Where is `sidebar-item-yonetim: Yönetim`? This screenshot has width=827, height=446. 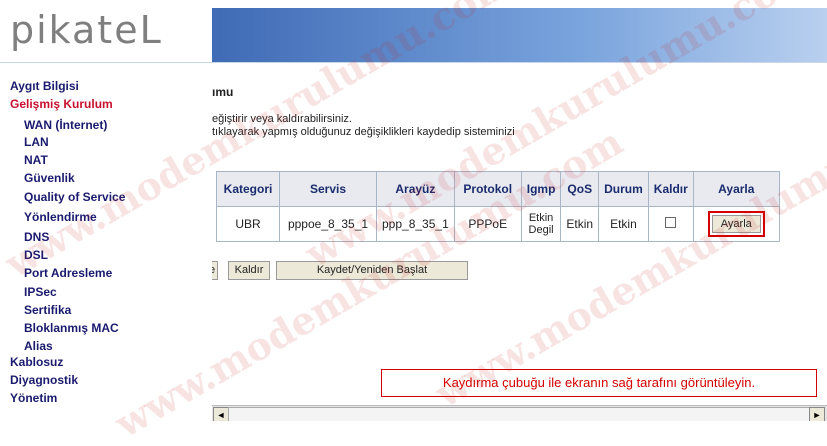 sidebar-item-yonetim: Yönetim is located at coordinates (33, 398).